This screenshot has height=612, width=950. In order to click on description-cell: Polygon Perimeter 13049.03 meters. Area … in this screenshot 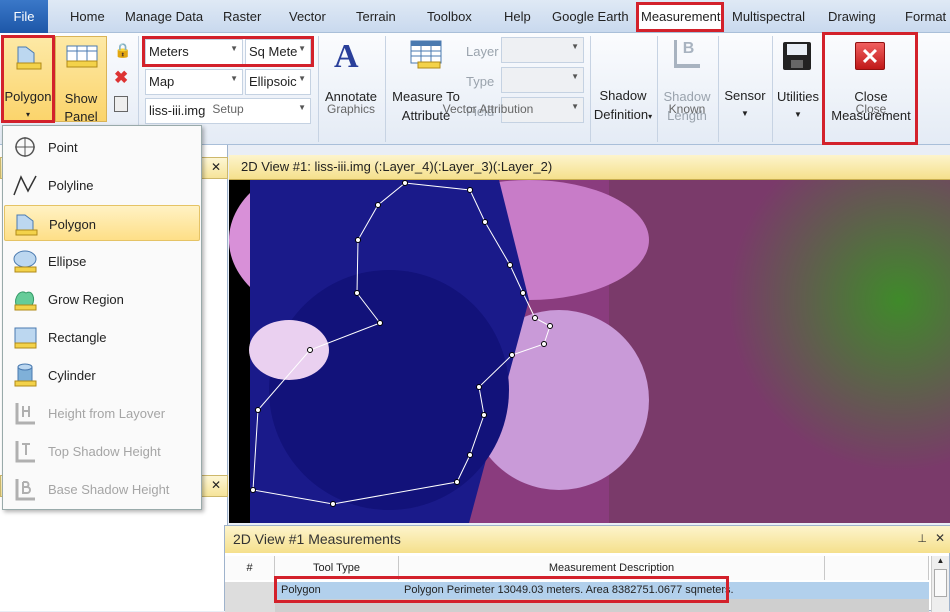, I will do `click(569, 590)`.